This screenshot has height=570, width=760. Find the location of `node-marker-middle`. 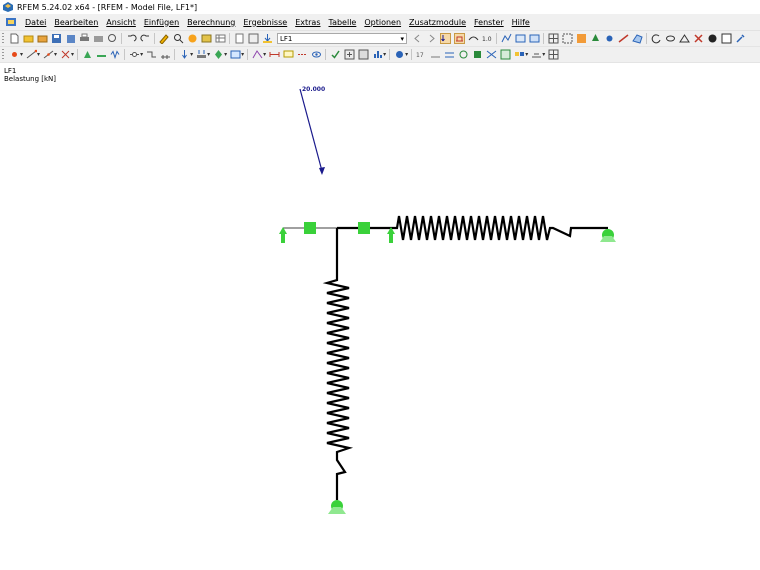

node-marker-middle is located at coordinates (364, 228).